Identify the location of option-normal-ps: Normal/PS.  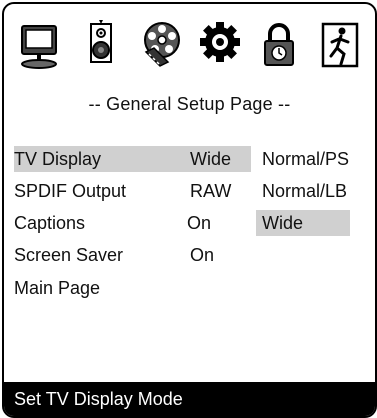
(305, 159).